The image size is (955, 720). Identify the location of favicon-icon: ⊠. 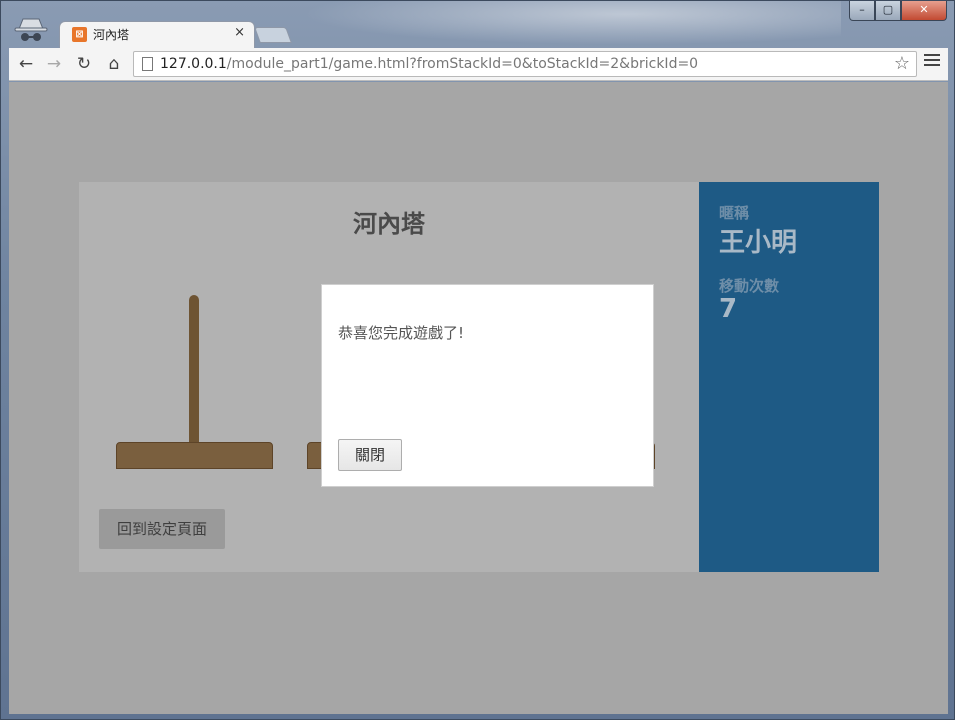
(79, 34).